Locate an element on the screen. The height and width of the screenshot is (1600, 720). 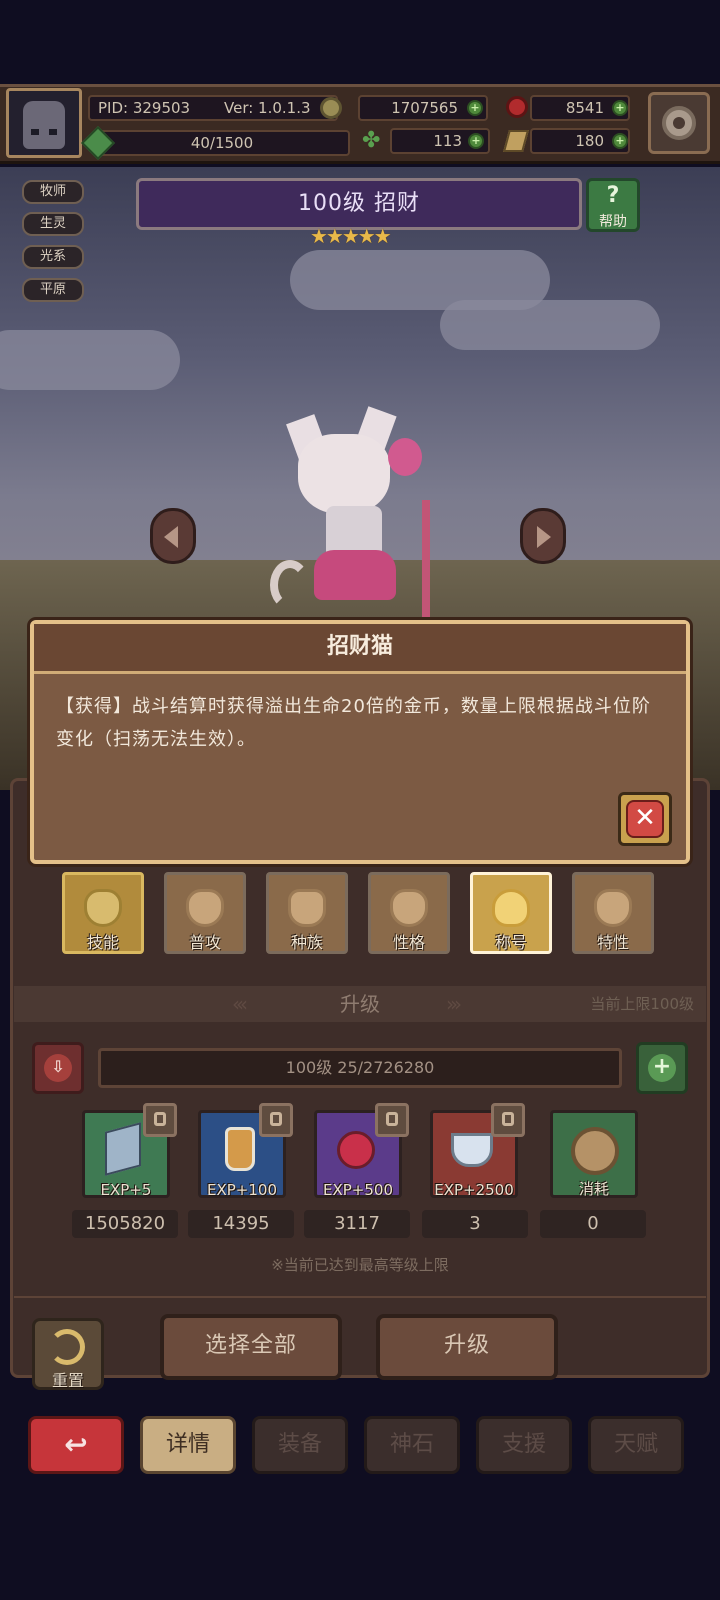
player-avatar is located at coordinates (44, 123).